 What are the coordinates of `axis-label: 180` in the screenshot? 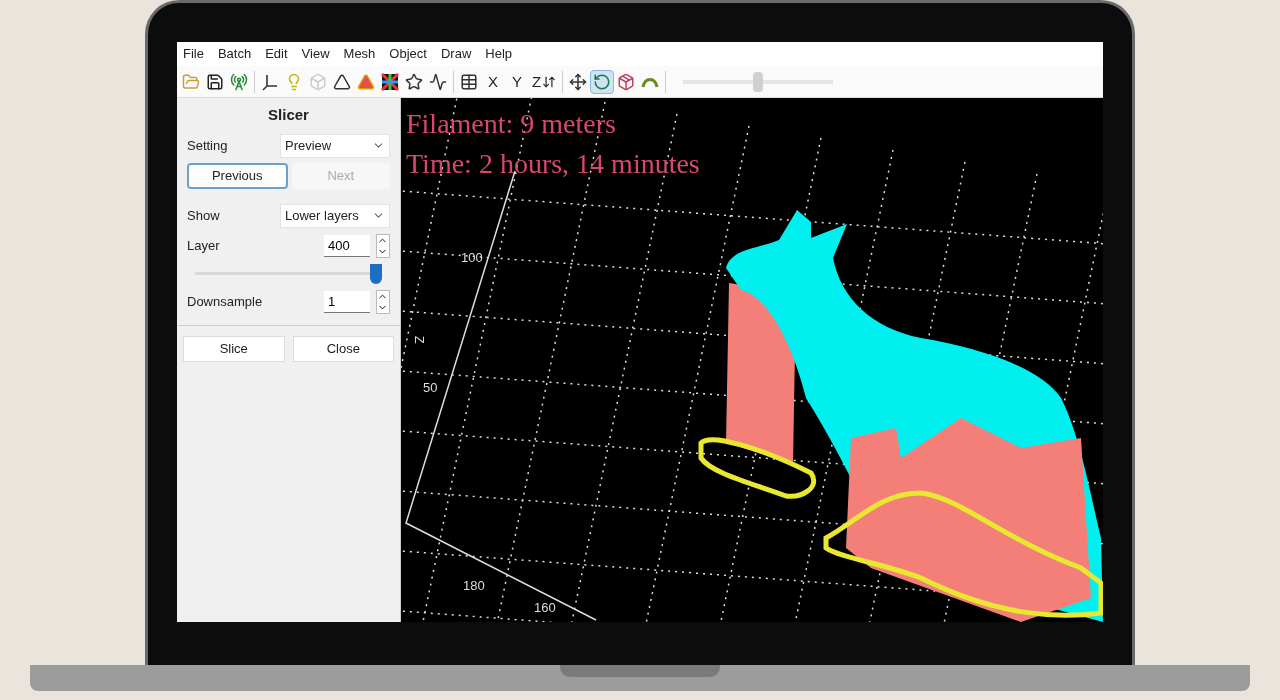 It's located at (474, 586).